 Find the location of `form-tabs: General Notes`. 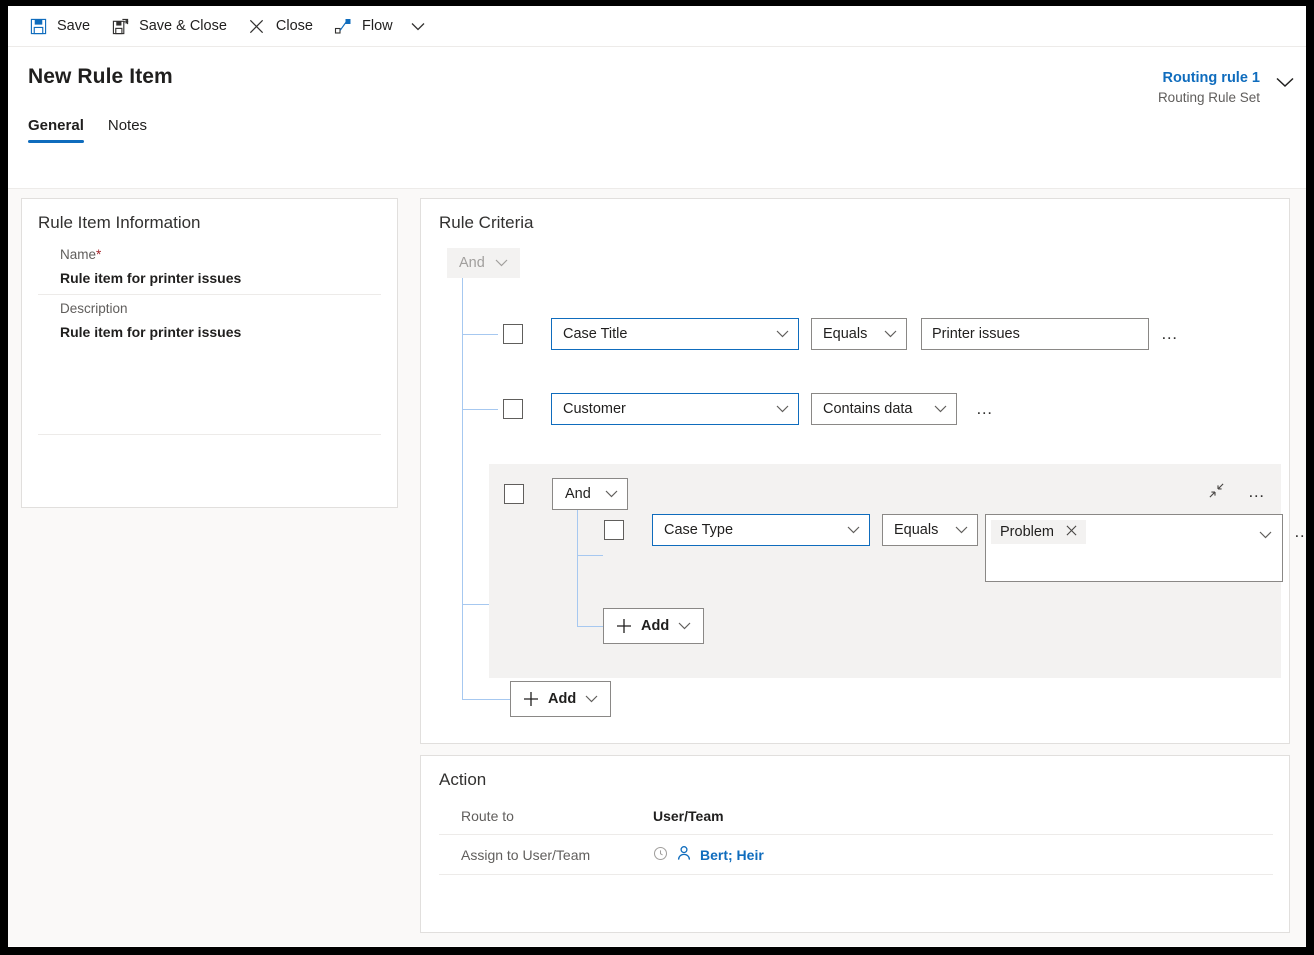

form-tabs: General Notes is located at coordinates (667, 130).